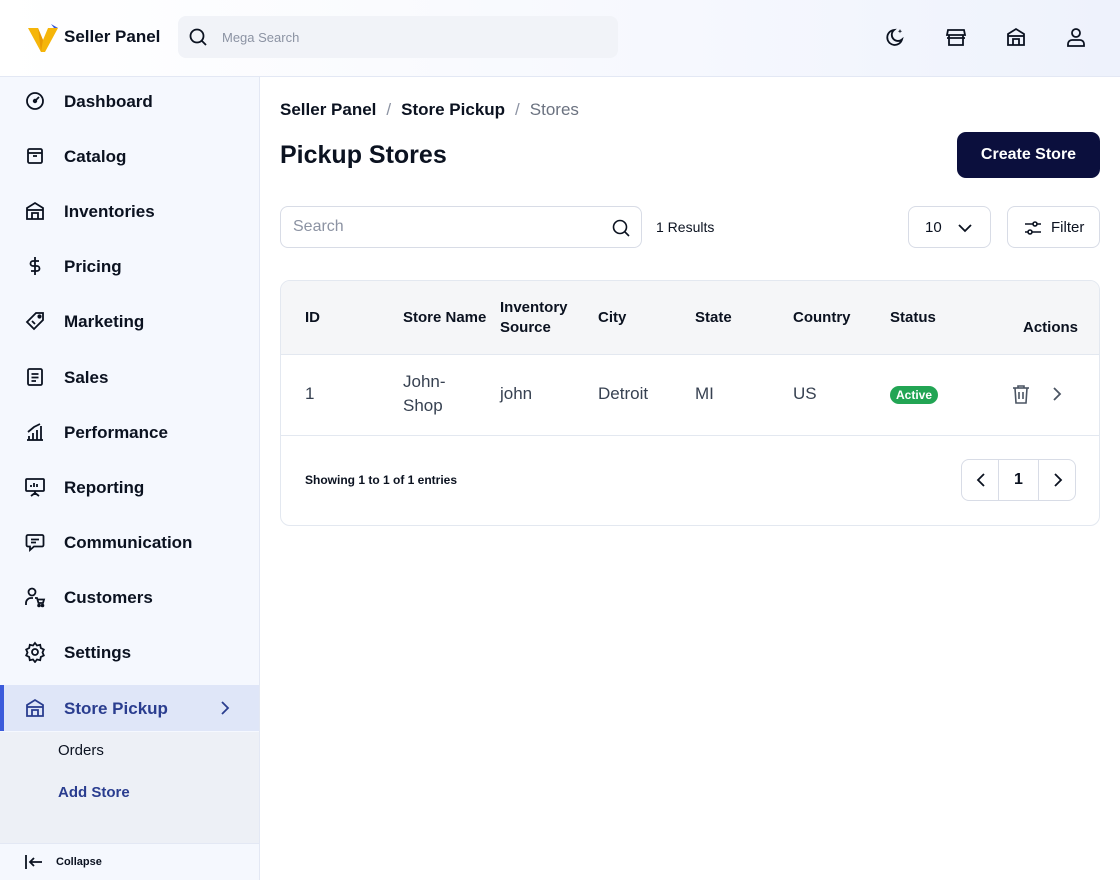 The height and width of the screenshot is (880, 1120). What do you see at coordinates (112, 37) in the screenshot?
I see `brand-name: Seller Panel` at bounding box center [112, 37].